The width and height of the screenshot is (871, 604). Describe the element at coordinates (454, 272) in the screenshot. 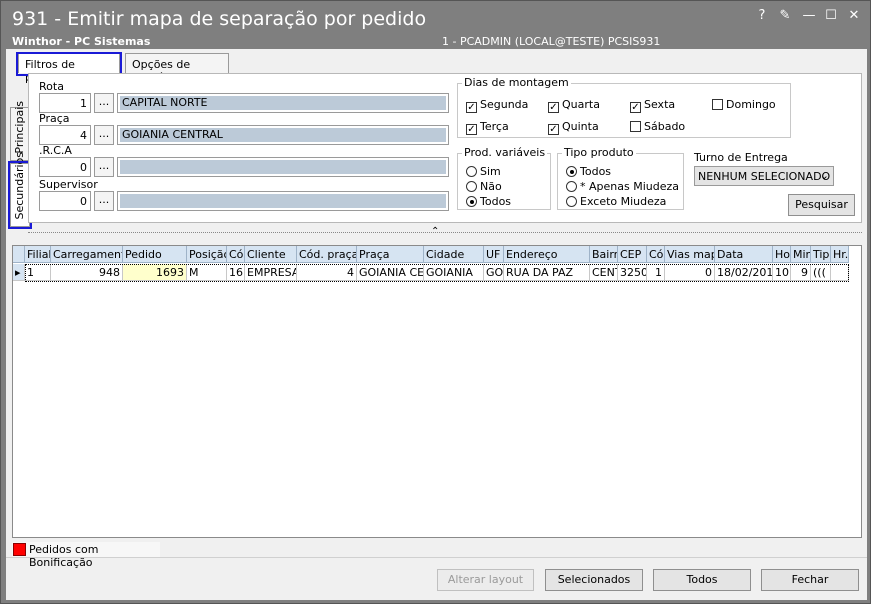

I see `table-cell: GOIANIA` at that location.